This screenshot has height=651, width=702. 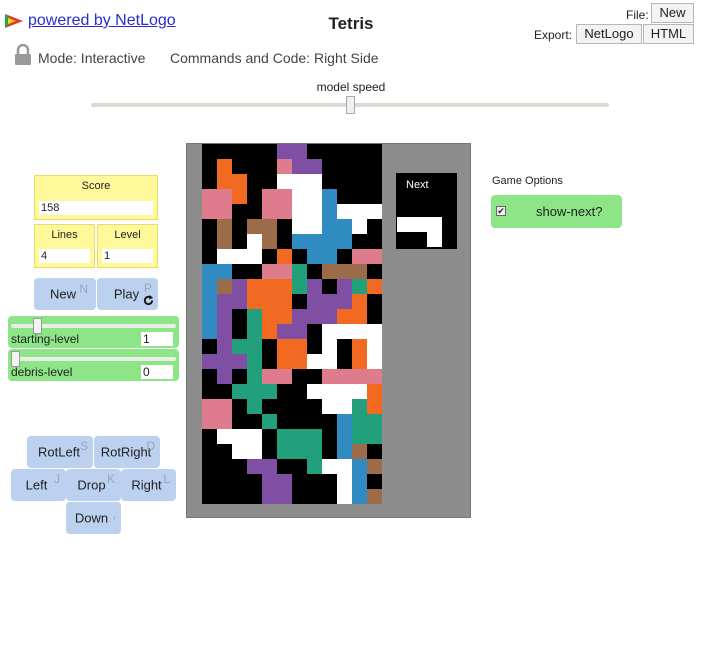 What do you see at coordinates (148, 300) in the screenshot?
I see `forever-icon` at bounding box center [148, 300].